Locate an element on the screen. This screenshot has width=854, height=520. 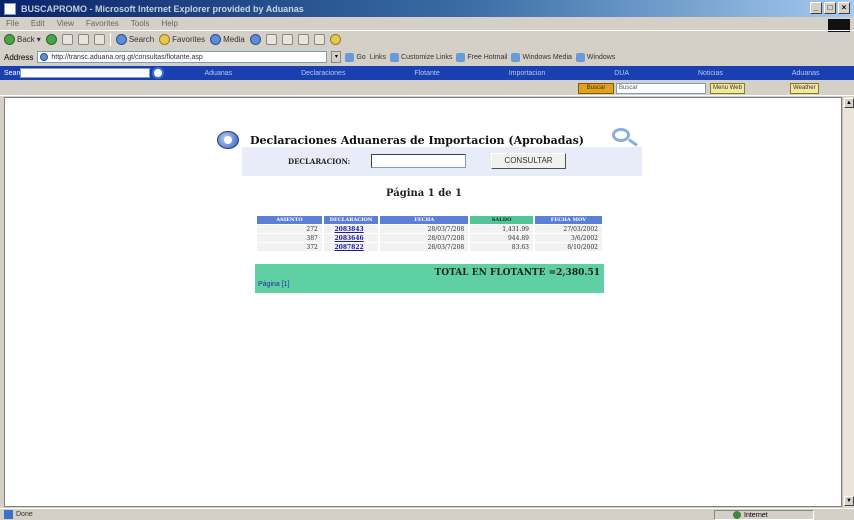
minimize-button: _ is located at coordinates (816, 8).